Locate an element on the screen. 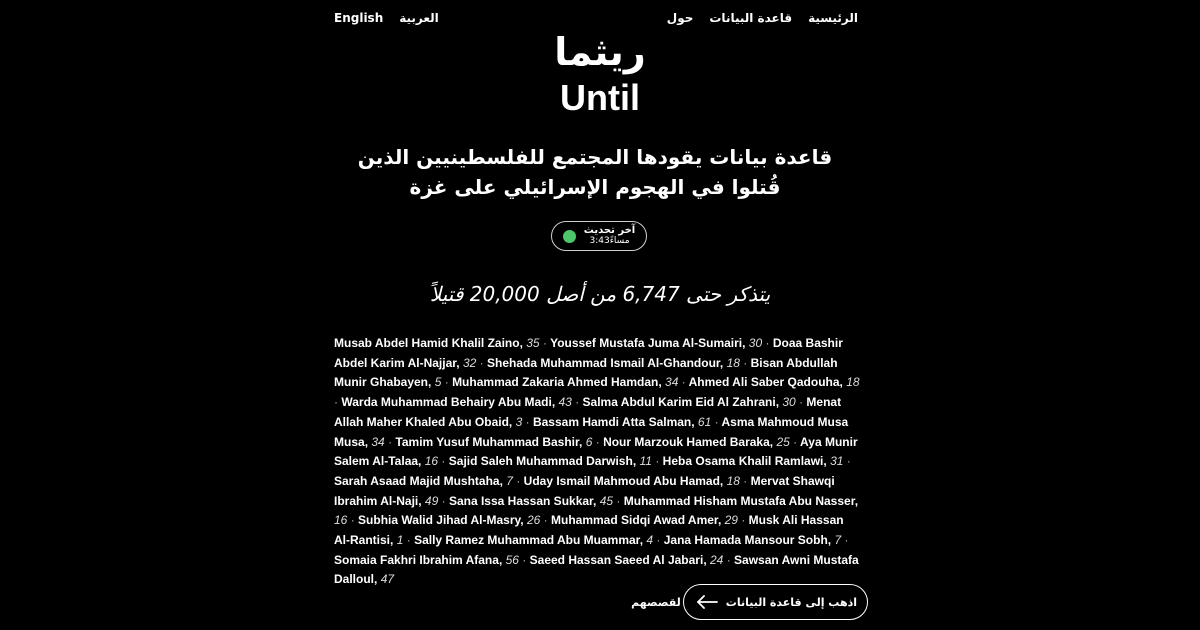 This screenshot has width=1200, height=630. victim-entry: Sana Issa Hassan Sukkar, 45 is located at coordinates (531, 500).